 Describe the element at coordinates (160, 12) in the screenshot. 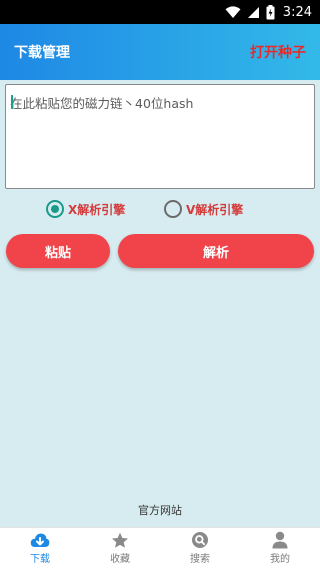

I see `status-bar: 3:24` at that location.